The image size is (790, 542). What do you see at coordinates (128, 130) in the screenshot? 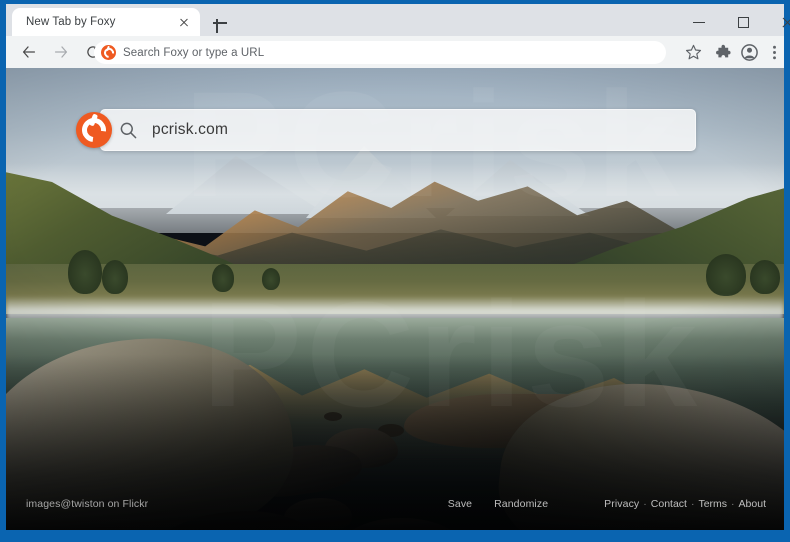
I see `magnifier-icon` at bounding box center [128, 130].